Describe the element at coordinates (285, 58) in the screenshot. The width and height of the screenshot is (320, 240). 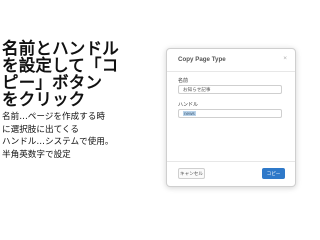
I see `close-icon: ×` at that location.